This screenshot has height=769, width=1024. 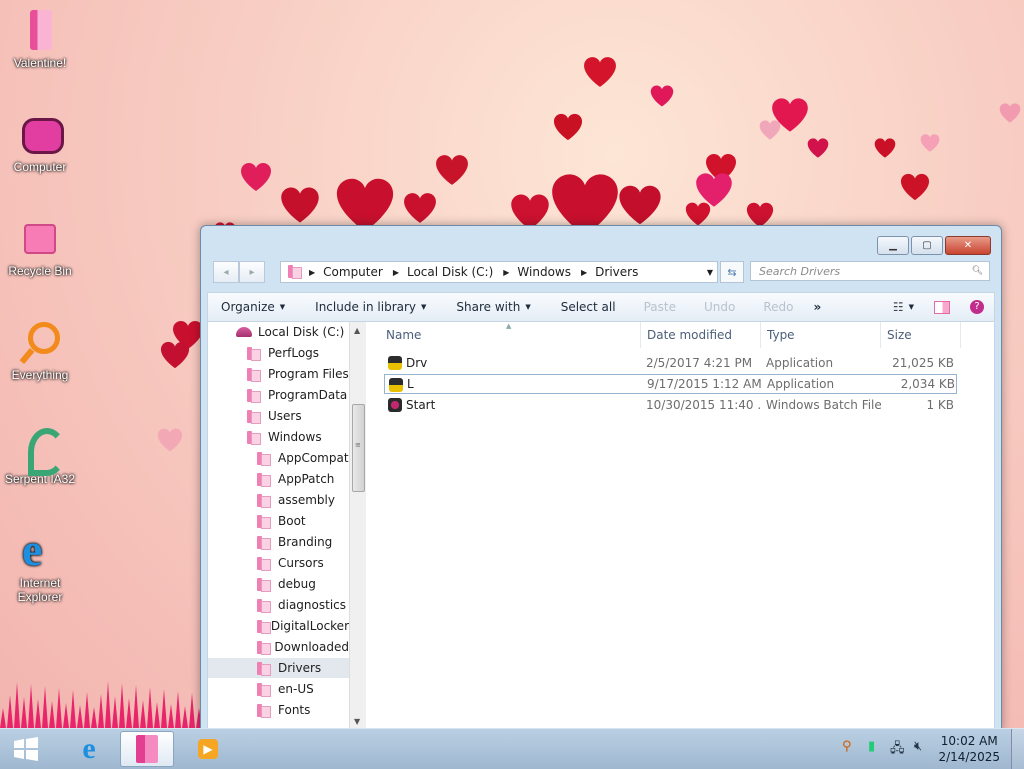 I want to click on everything-tray-icon: ⚲, so click(x=847, y=746).